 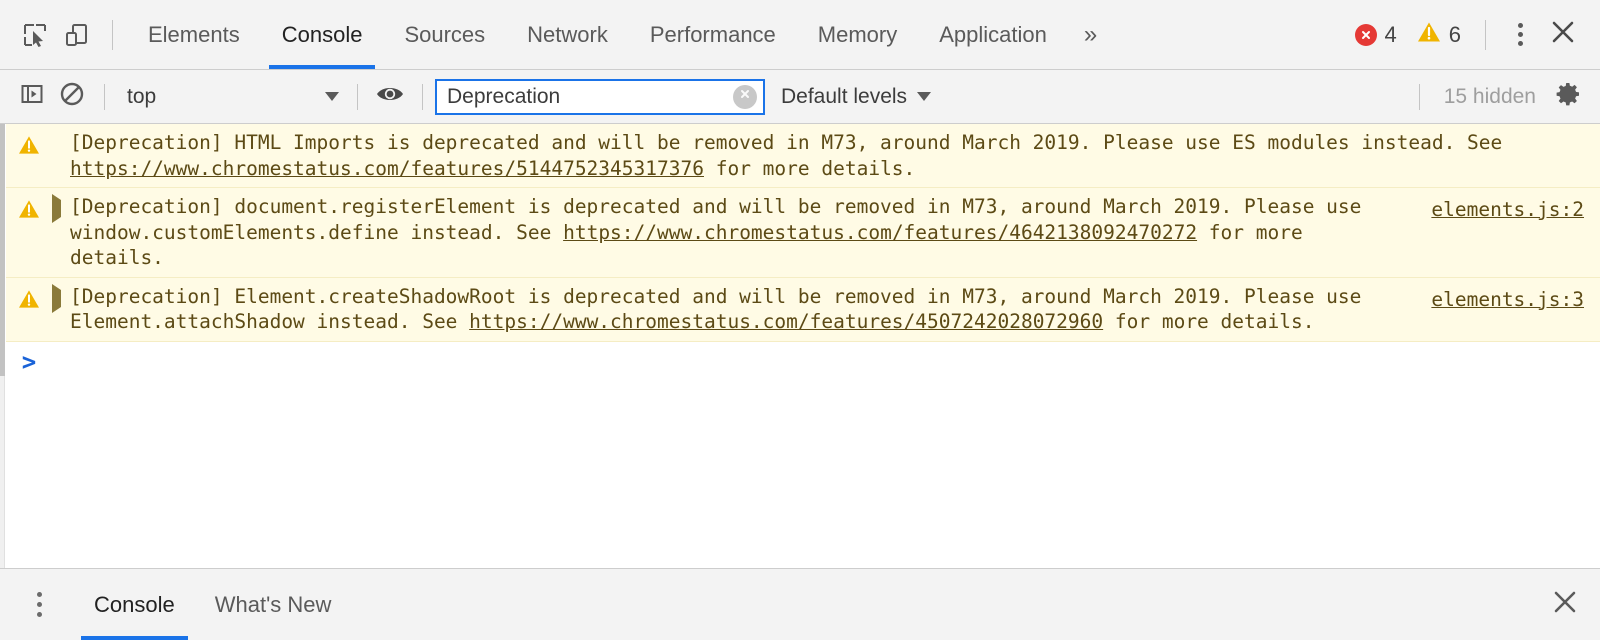 I want to click on tab-label: Sources, so click(x=445, y=34).